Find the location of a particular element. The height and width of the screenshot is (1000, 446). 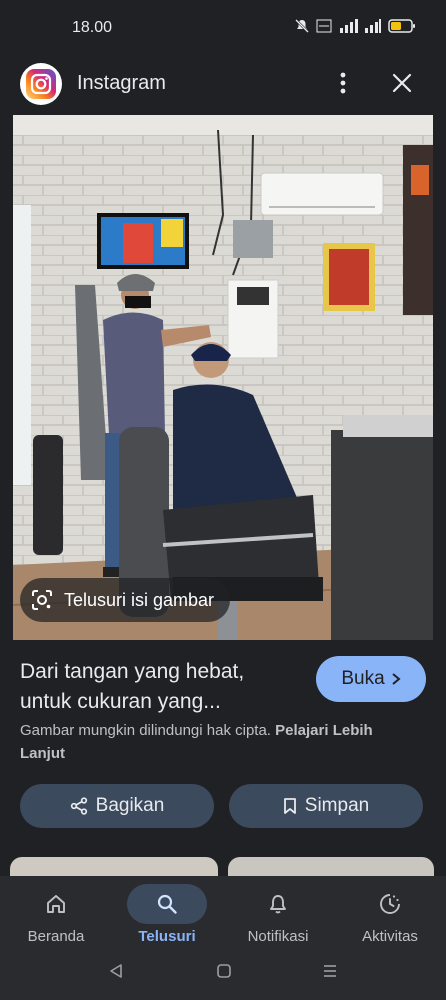

share-label: Bagikan is located at coordinates (130, 805).